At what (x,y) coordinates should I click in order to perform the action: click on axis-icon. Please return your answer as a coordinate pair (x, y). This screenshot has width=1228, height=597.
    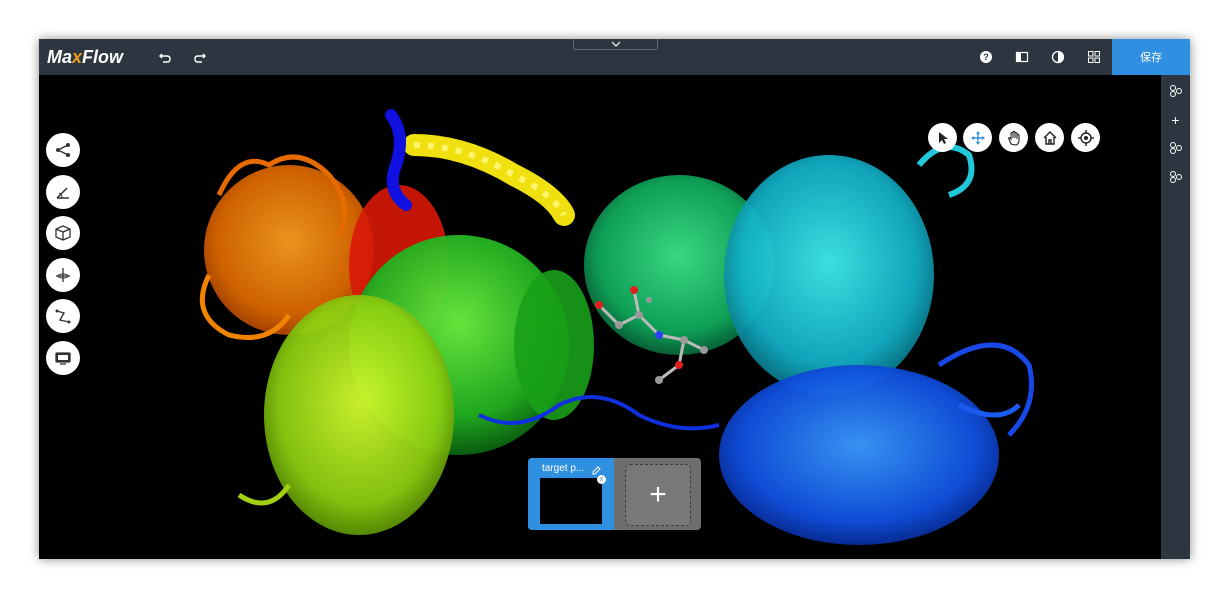
    Looking at the image, I should click on (63, 275).